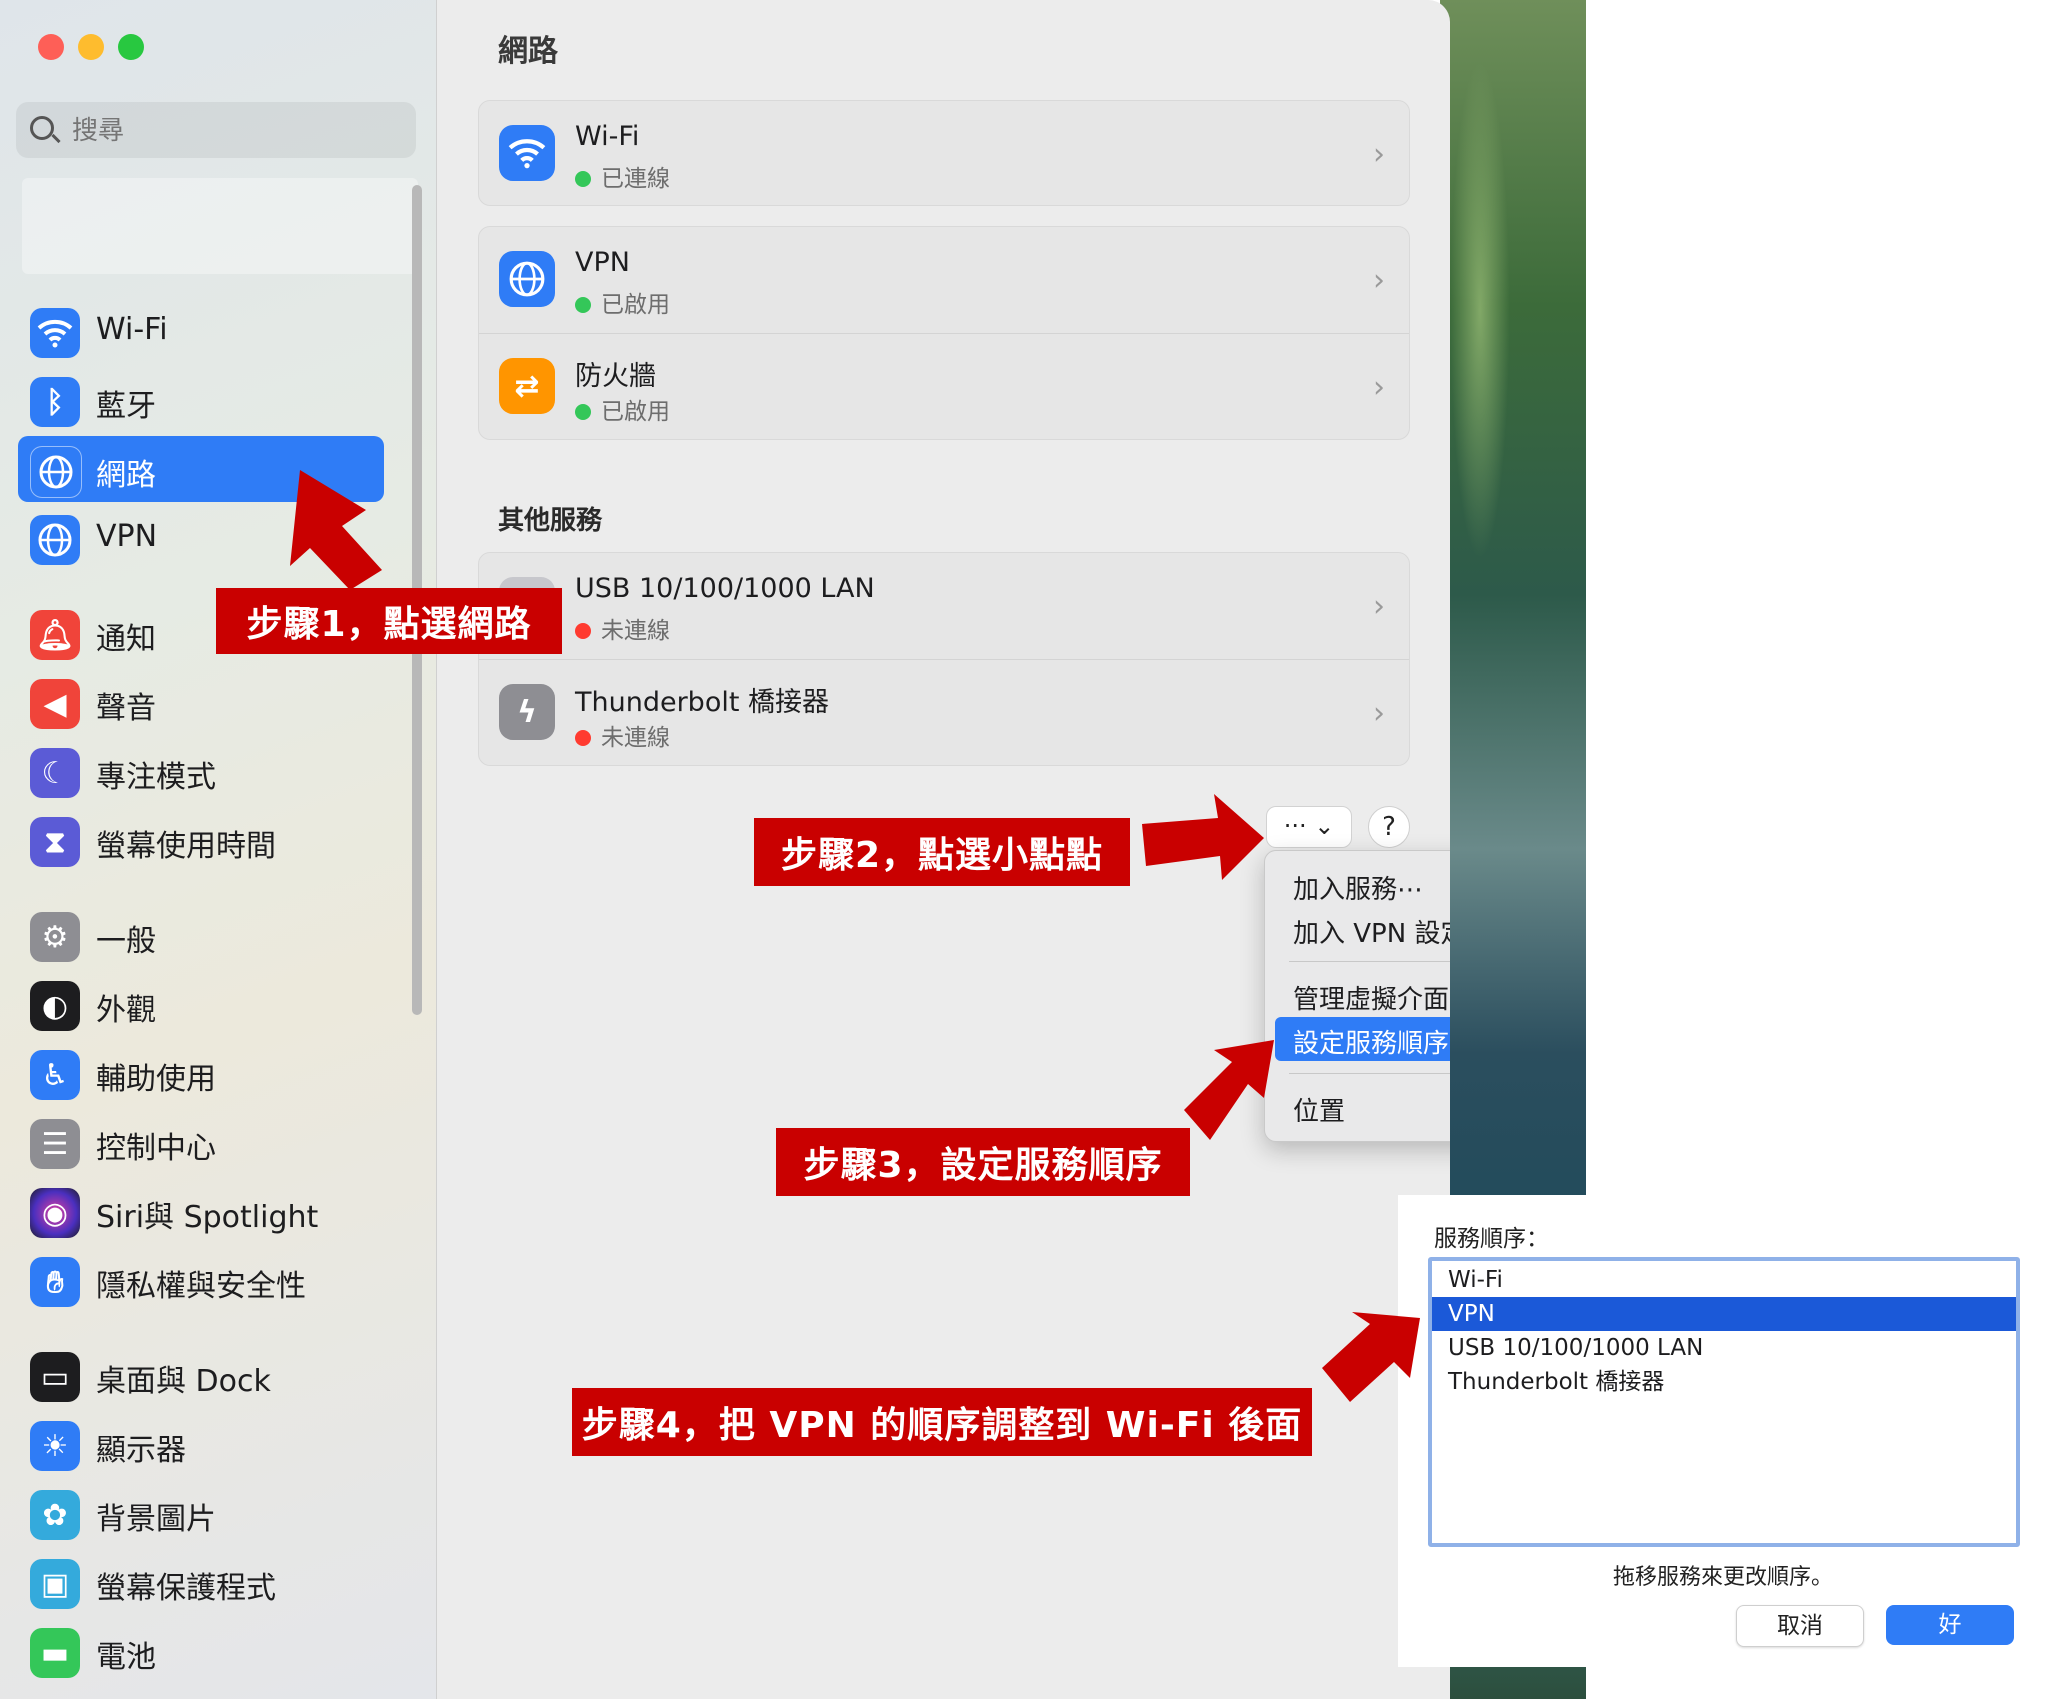 This screenshot has height=1699, width=2048. What do you see at coordinates (942, 1422) in the screenshot?
I see `step4-callout: 步驟4，把 VPN 的順序調整到 Wi-Fi 後面` at bounding box center [942, 1422].